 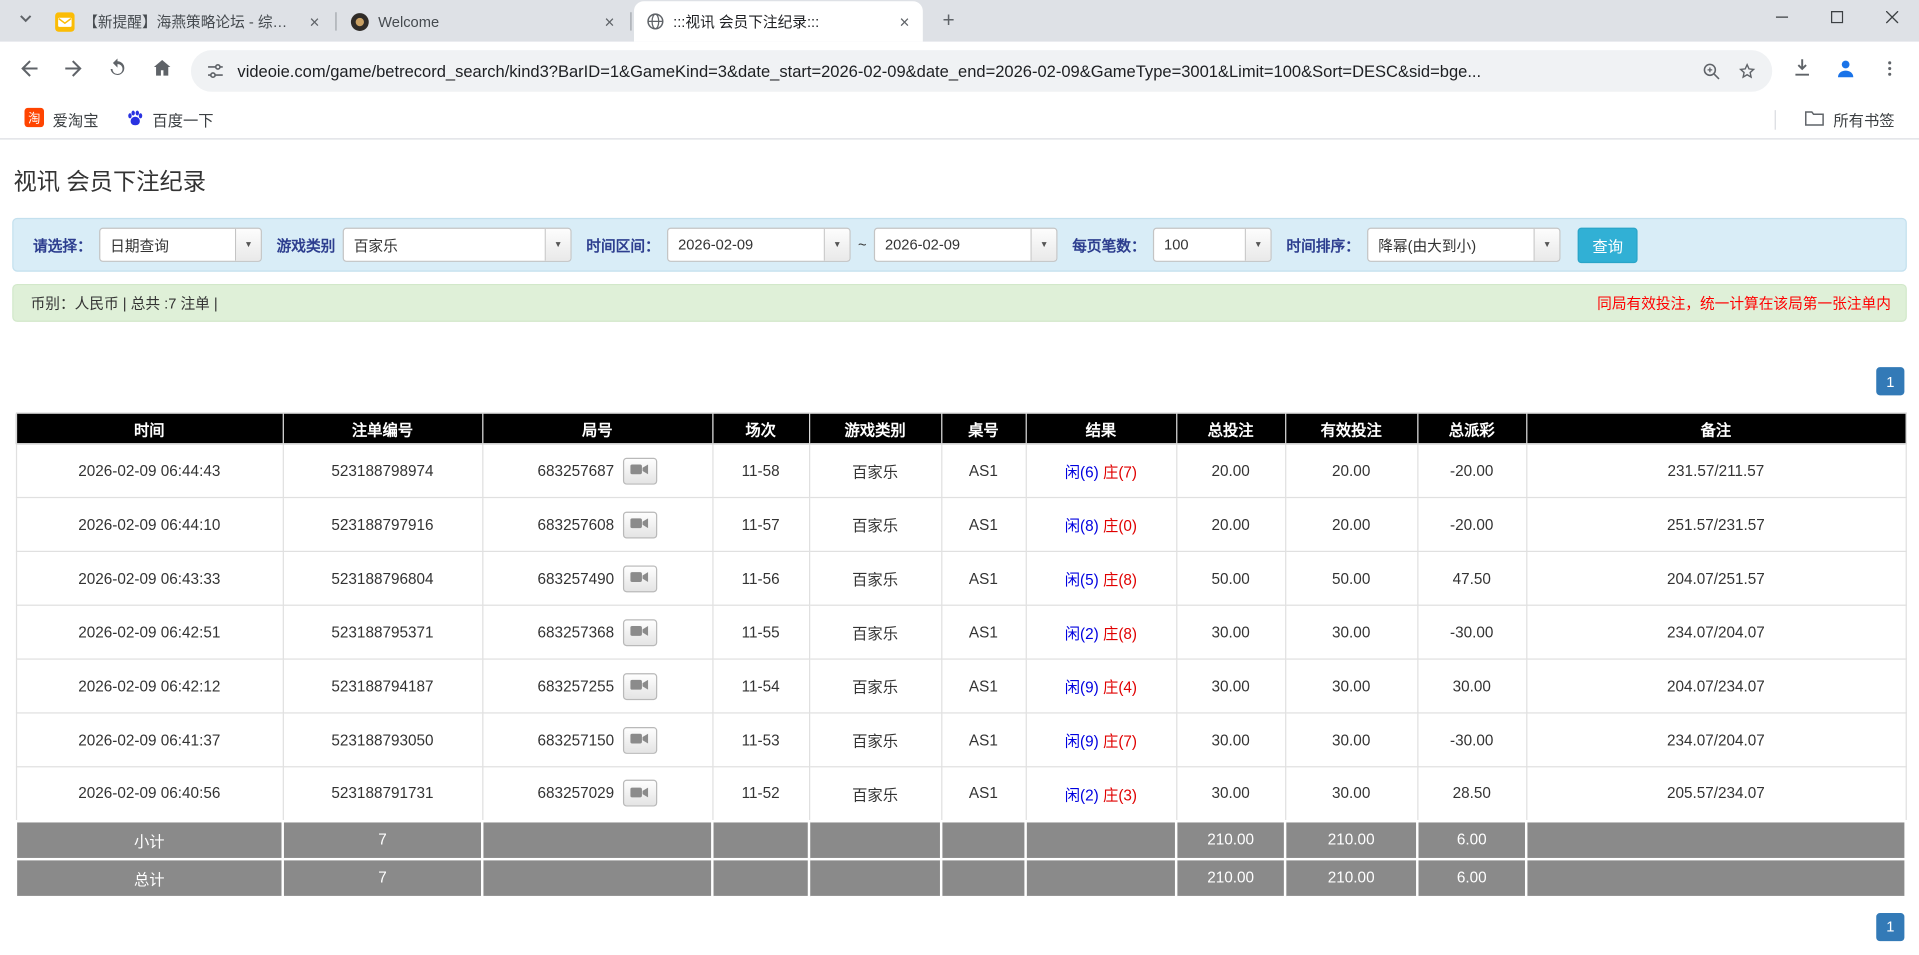 I want to click on cell-round-no: 683257255, so click(x=597, y=686).